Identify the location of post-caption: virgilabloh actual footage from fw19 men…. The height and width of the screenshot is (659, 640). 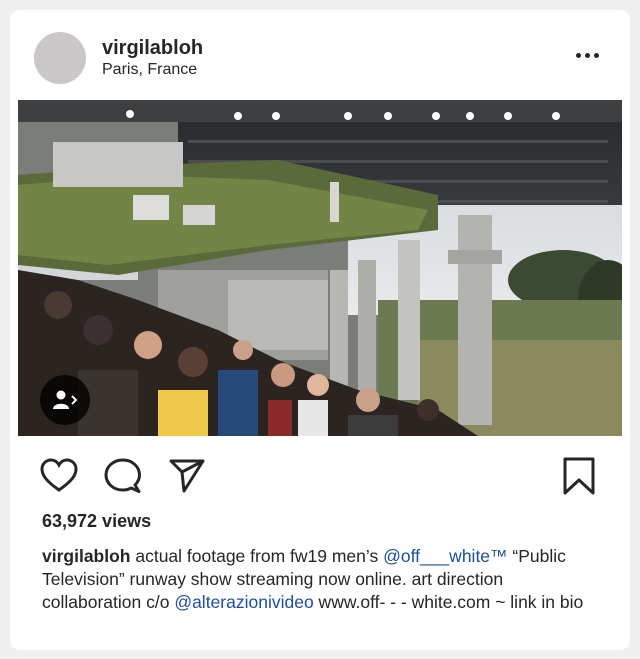
(322, 579).